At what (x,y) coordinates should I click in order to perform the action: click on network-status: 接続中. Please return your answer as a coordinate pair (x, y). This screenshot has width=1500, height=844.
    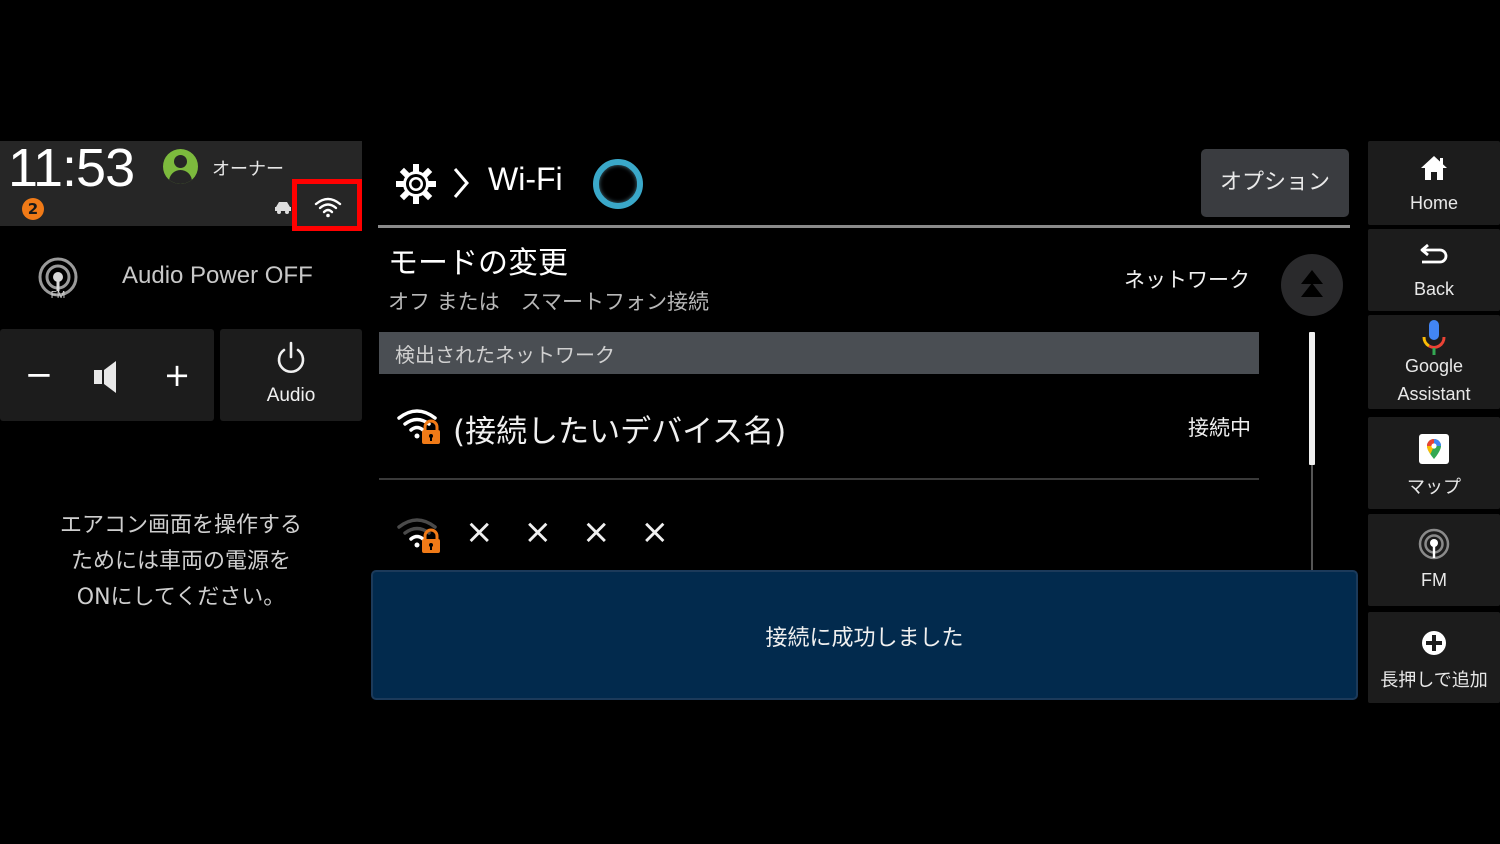
    Looking at the image, I should click on (1219, 428).